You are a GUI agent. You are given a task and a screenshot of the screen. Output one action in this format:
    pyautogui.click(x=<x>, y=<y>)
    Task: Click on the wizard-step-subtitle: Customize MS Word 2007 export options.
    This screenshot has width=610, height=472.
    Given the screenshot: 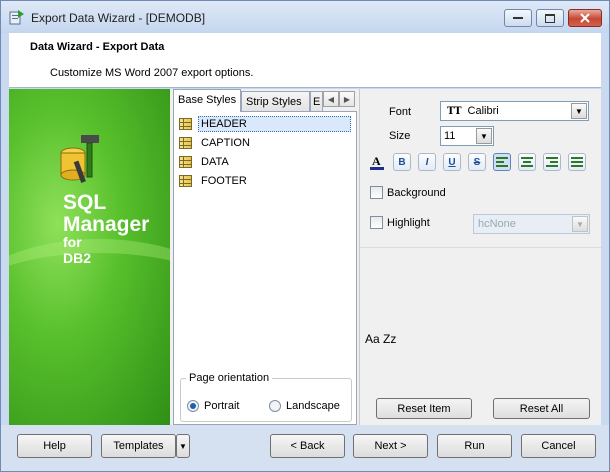 What is the action you would take?
    pyautogui.click(x=152, y=73)
    